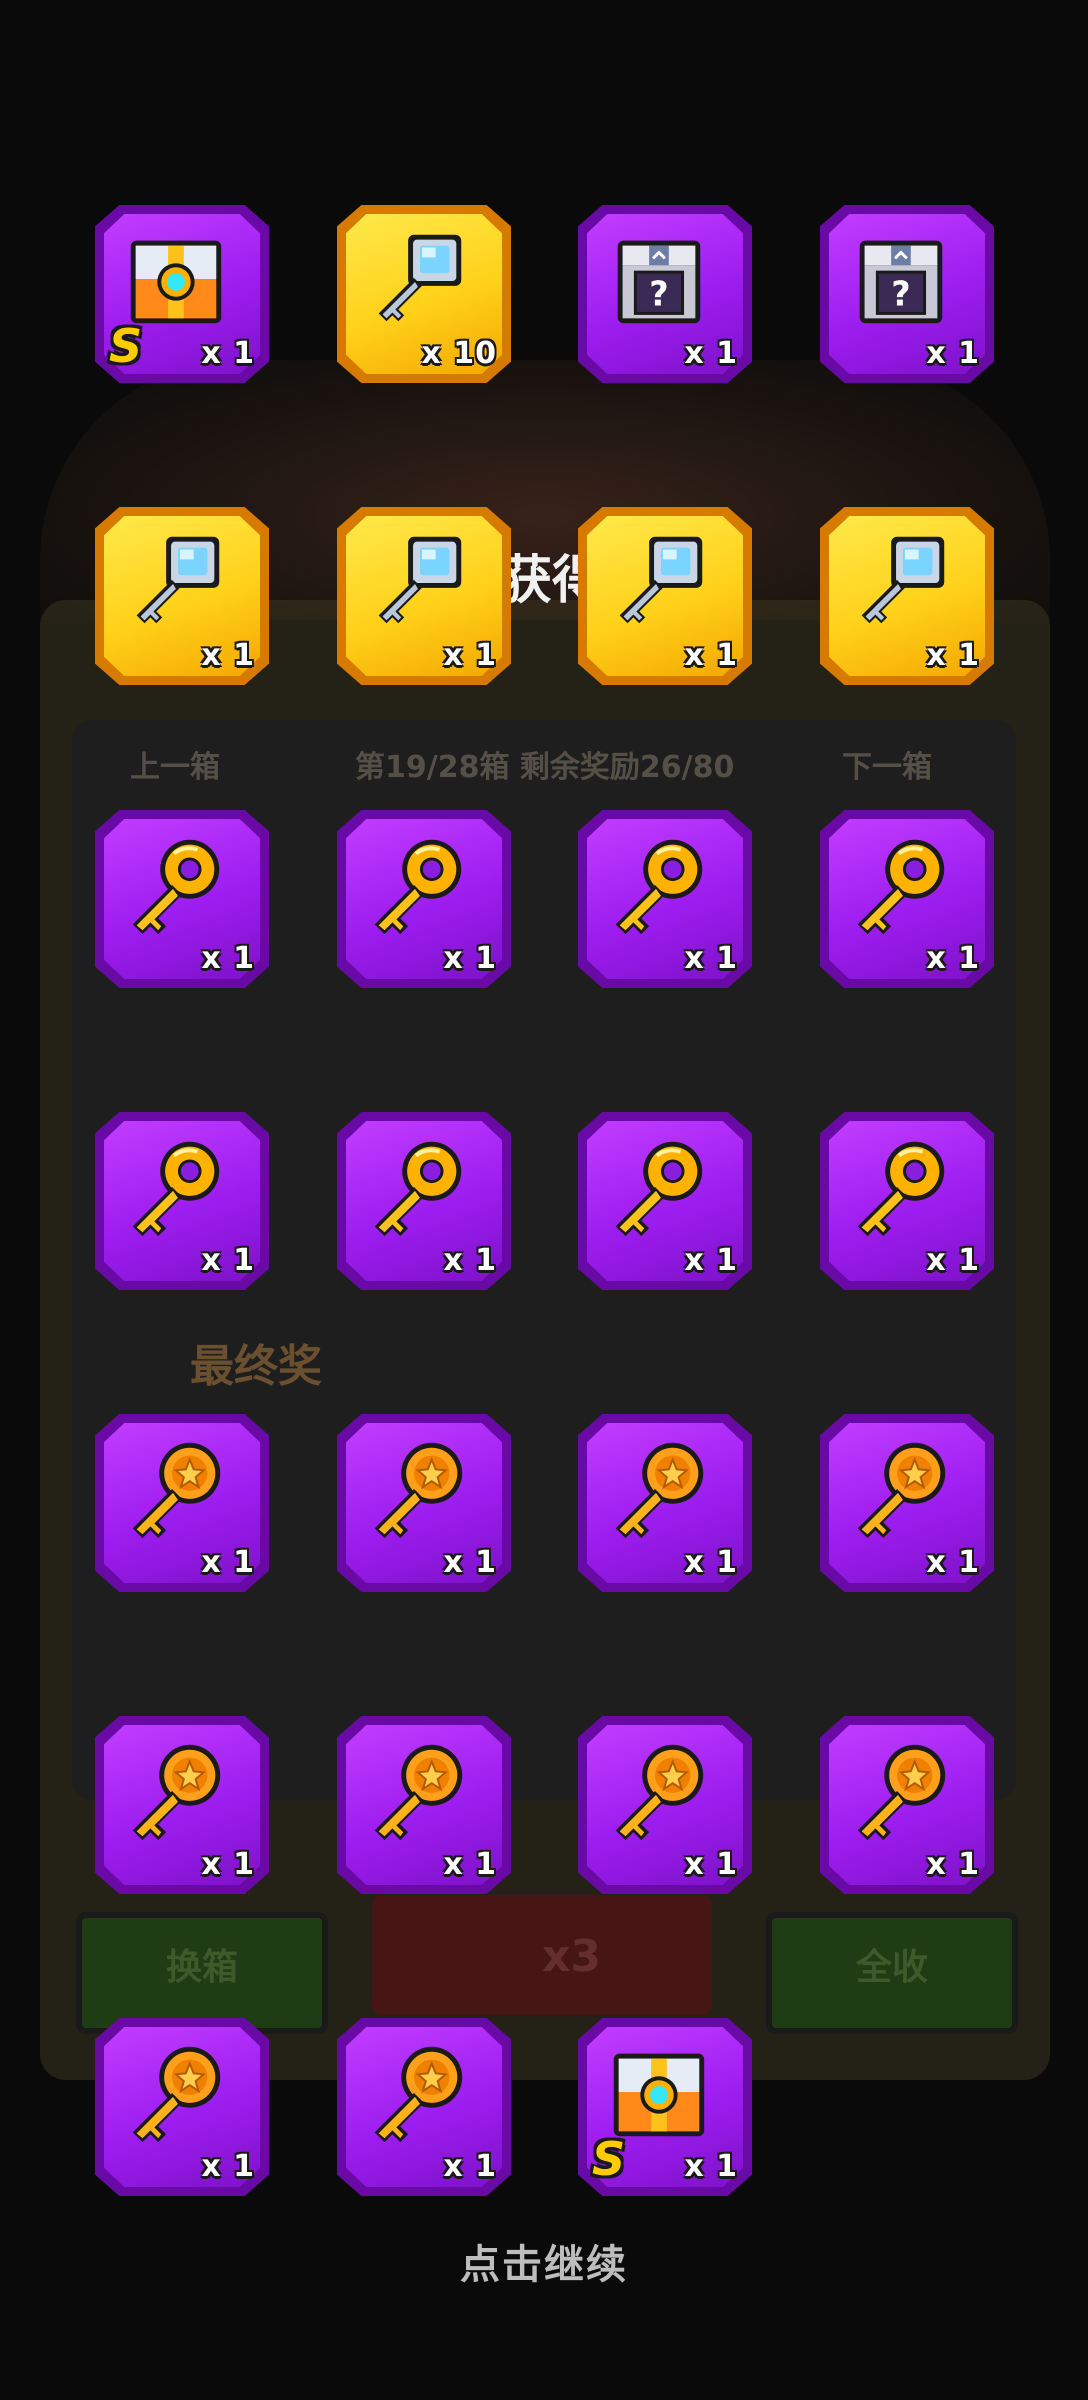 This screenshot has width=1088, height=2400. Describe the element at coordinates (891, 1967) in the screenshot. I see `collect-all-label: 全收` at that location.